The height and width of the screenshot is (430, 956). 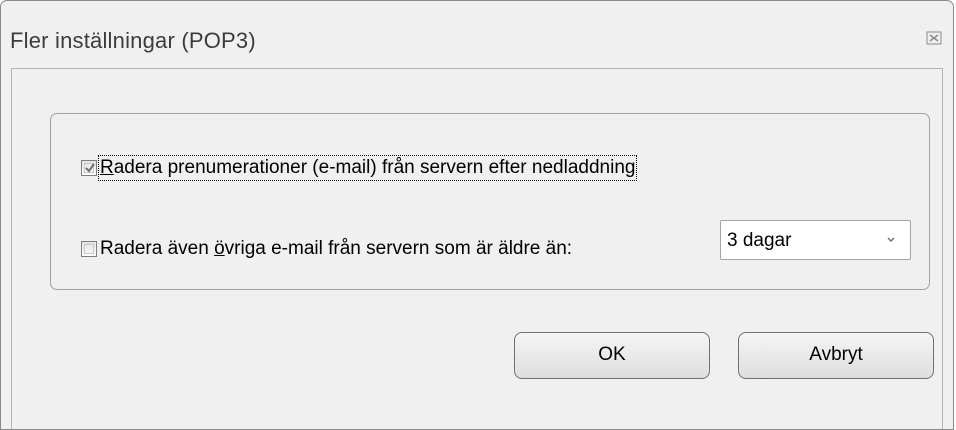 I want to click on age-select: 3 dagar, so click(x=815, y=240).